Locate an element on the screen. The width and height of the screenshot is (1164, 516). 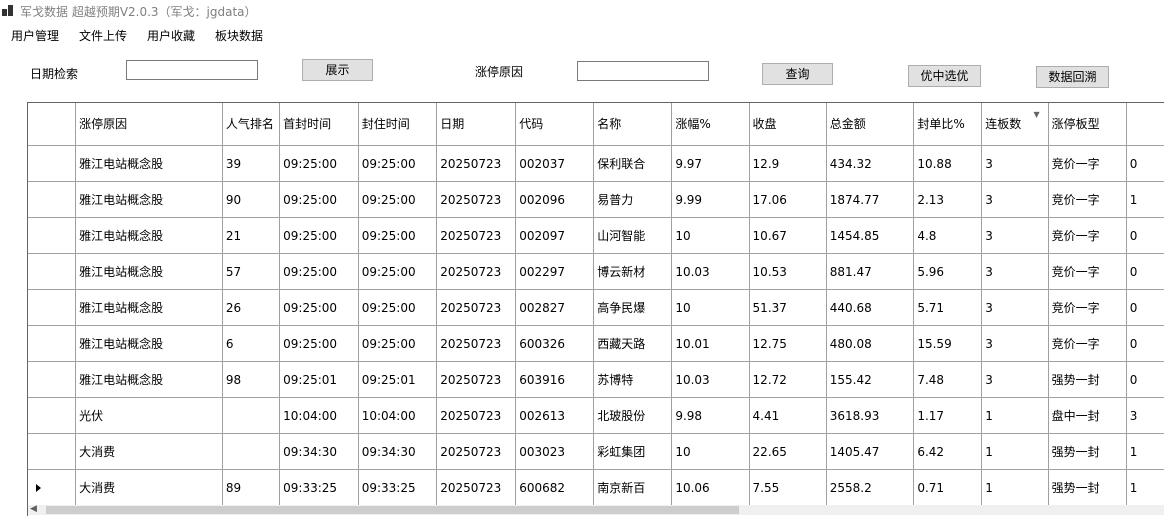
col-header-limit-type: 涨停板型 is located at coordinates (1087, 124).